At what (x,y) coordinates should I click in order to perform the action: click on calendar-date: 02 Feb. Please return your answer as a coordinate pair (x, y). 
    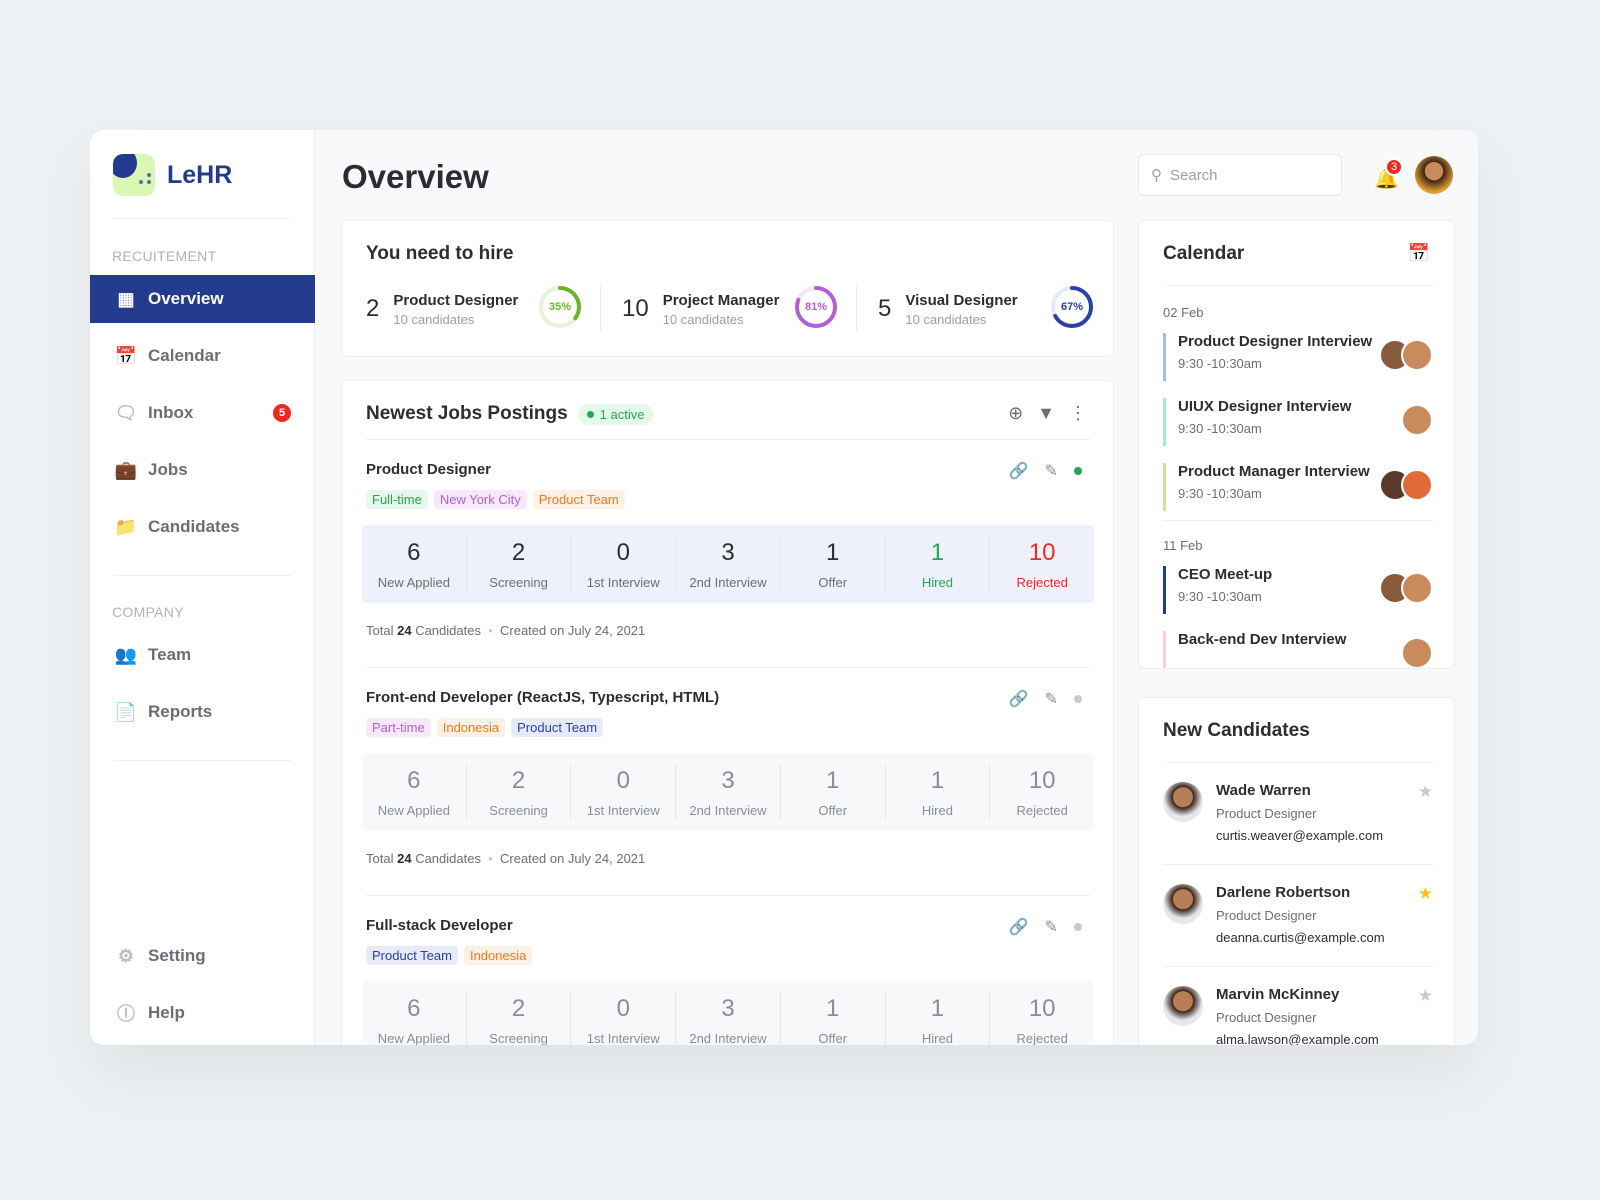
    Looking at the image, I should click on (1183, 312).